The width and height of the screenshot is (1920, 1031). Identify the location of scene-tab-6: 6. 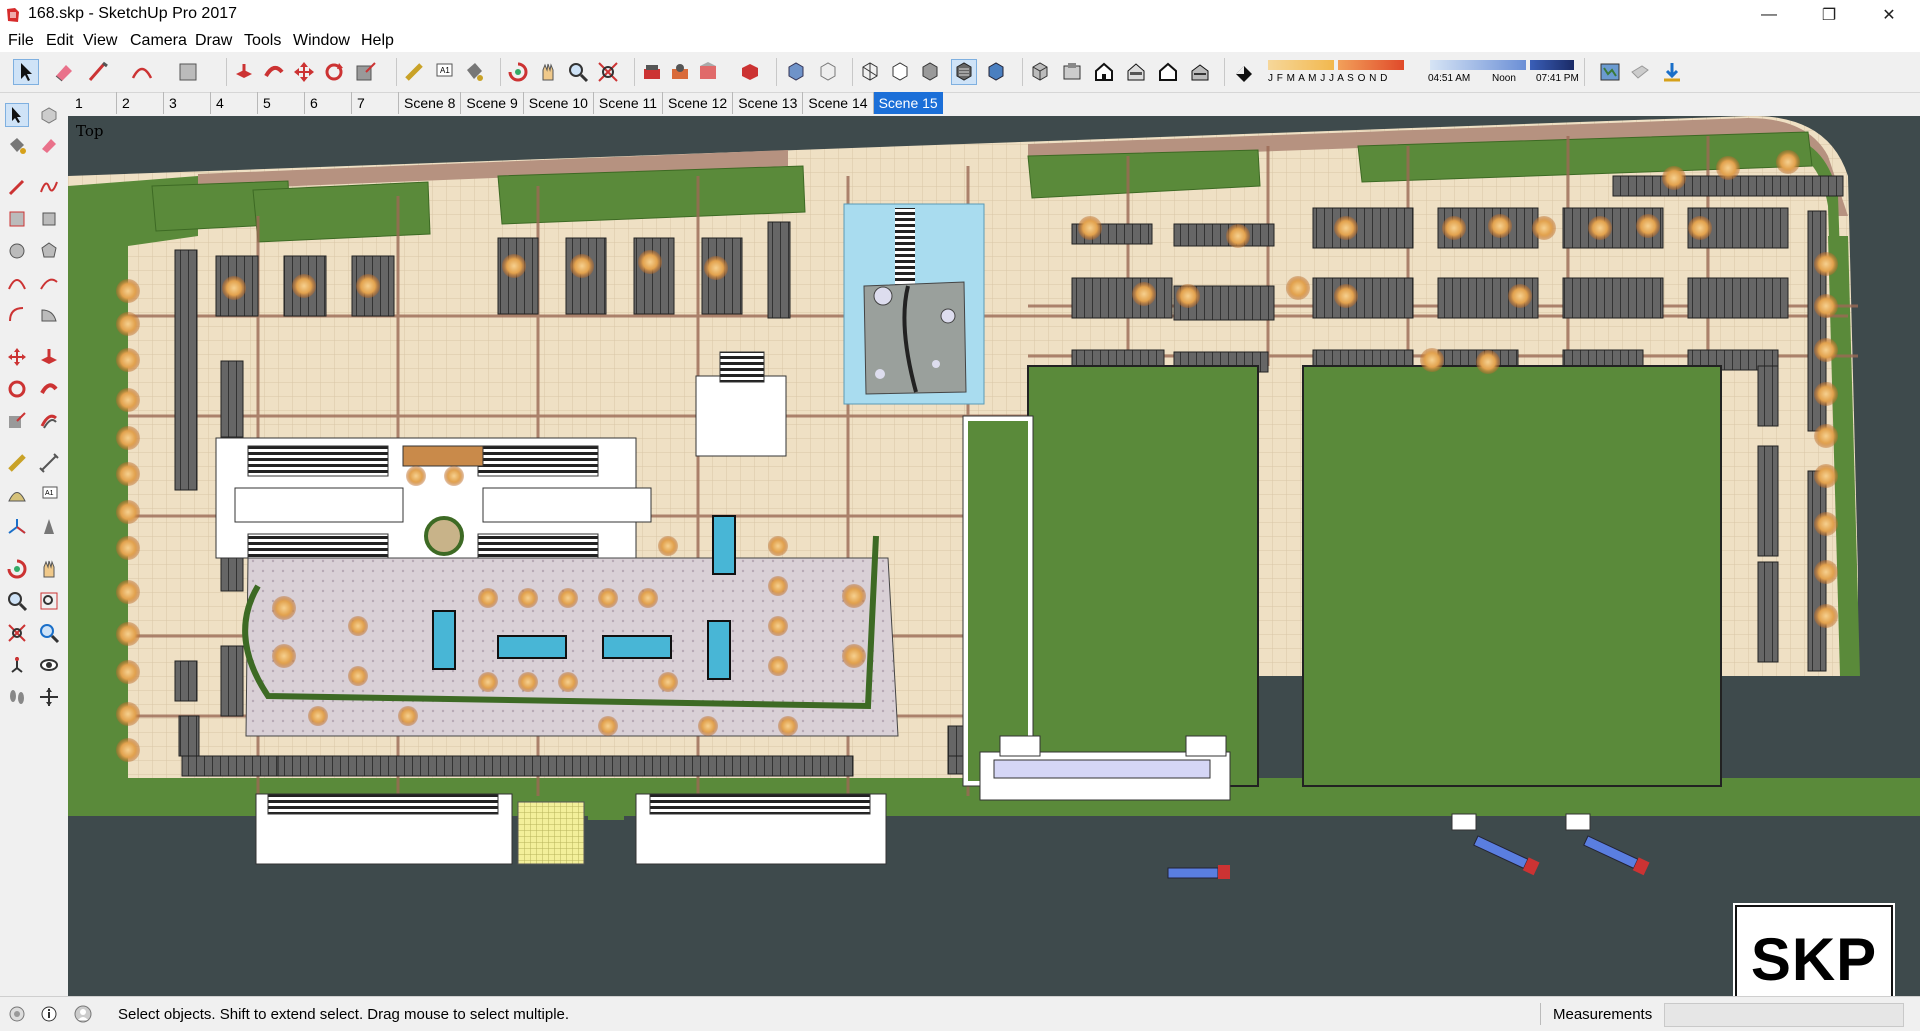
(328, 103).